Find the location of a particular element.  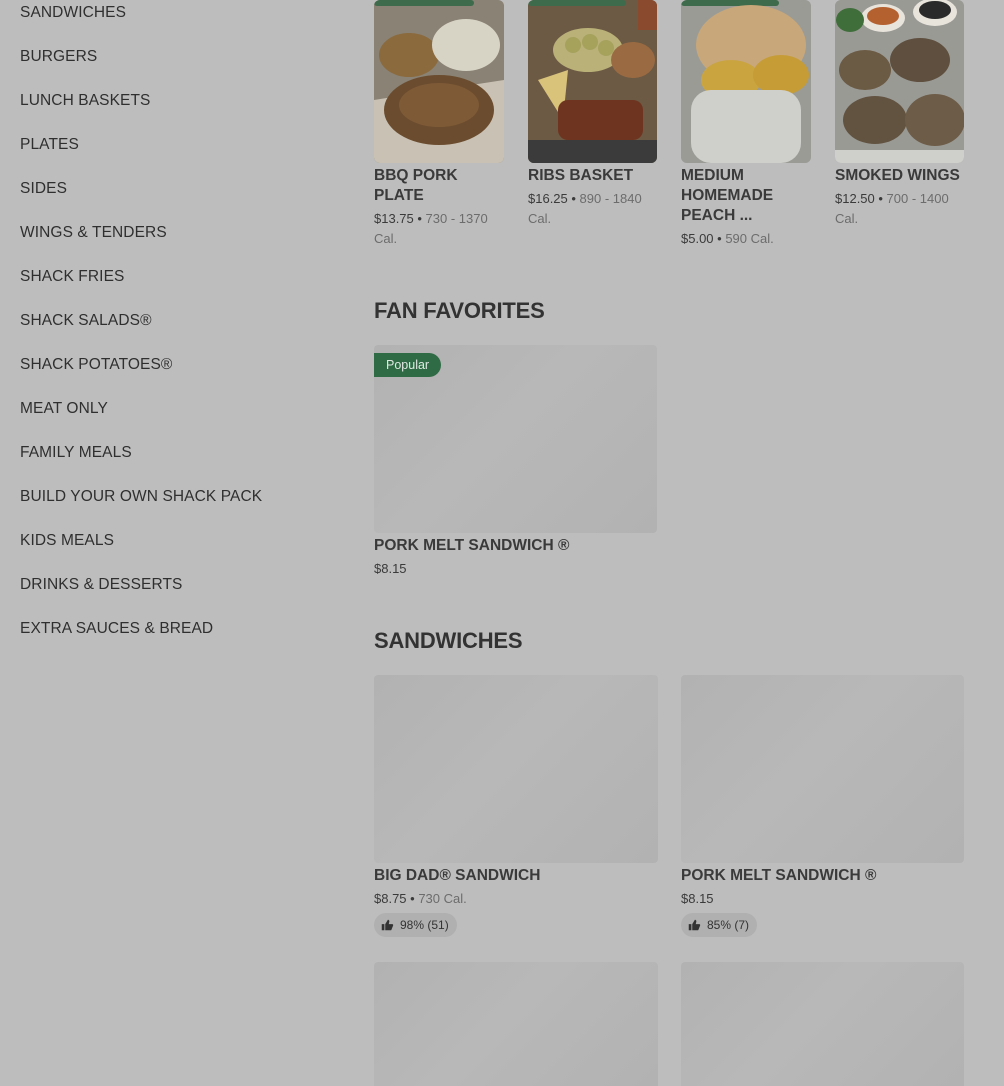

peach-cobbler-meta: $5.00 • 590 Cal. is located at coordinates (727, 238).